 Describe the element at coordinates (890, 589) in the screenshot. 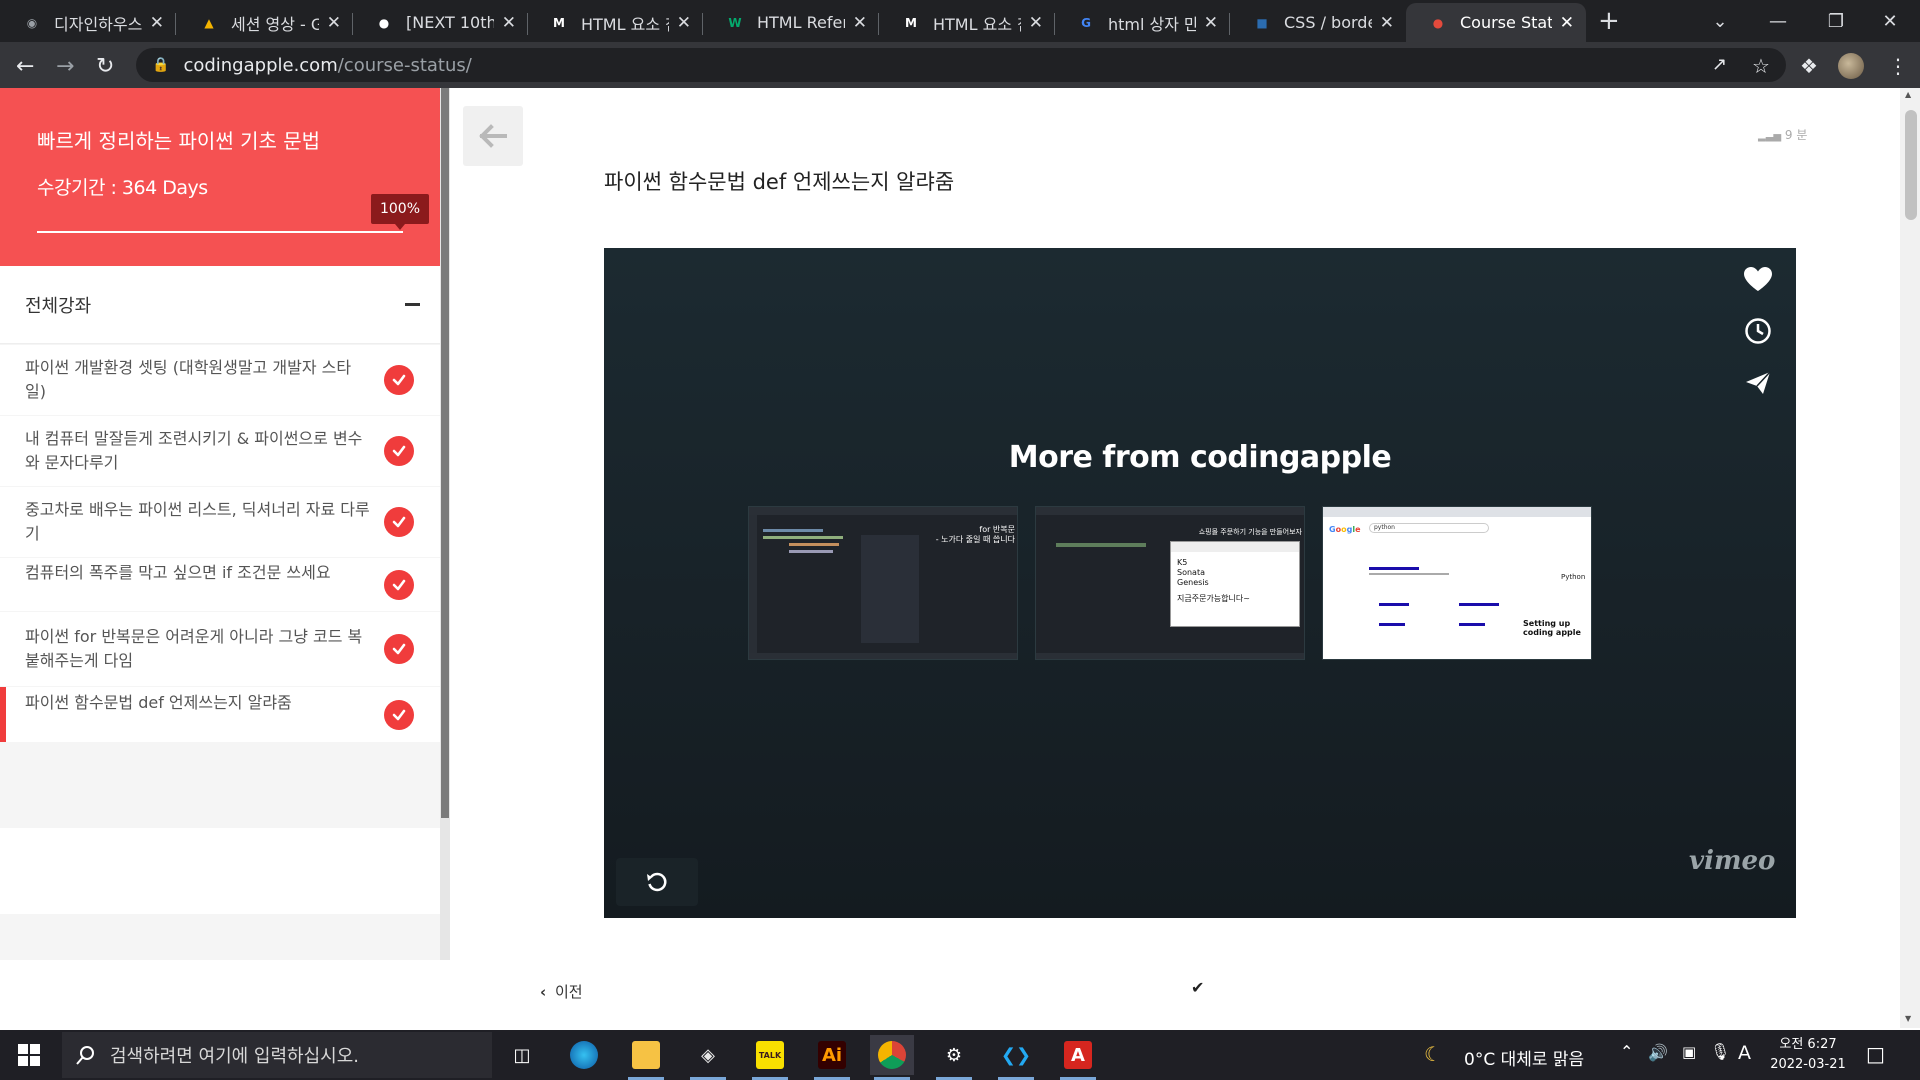

I see `tooltip-panel` at that location.